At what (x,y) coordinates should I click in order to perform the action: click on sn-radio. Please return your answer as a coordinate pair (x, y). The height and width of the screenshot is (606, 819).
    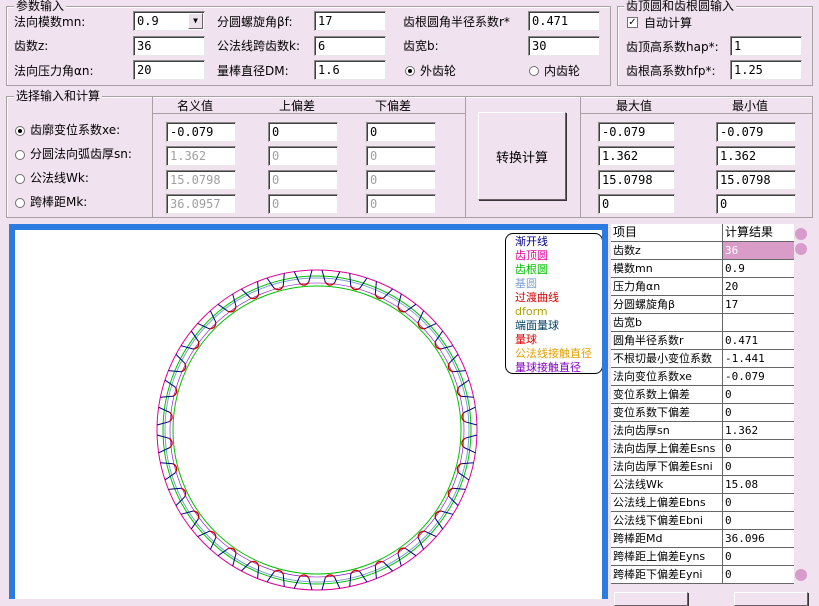
    Looking at the image, I should click on (20, 155).